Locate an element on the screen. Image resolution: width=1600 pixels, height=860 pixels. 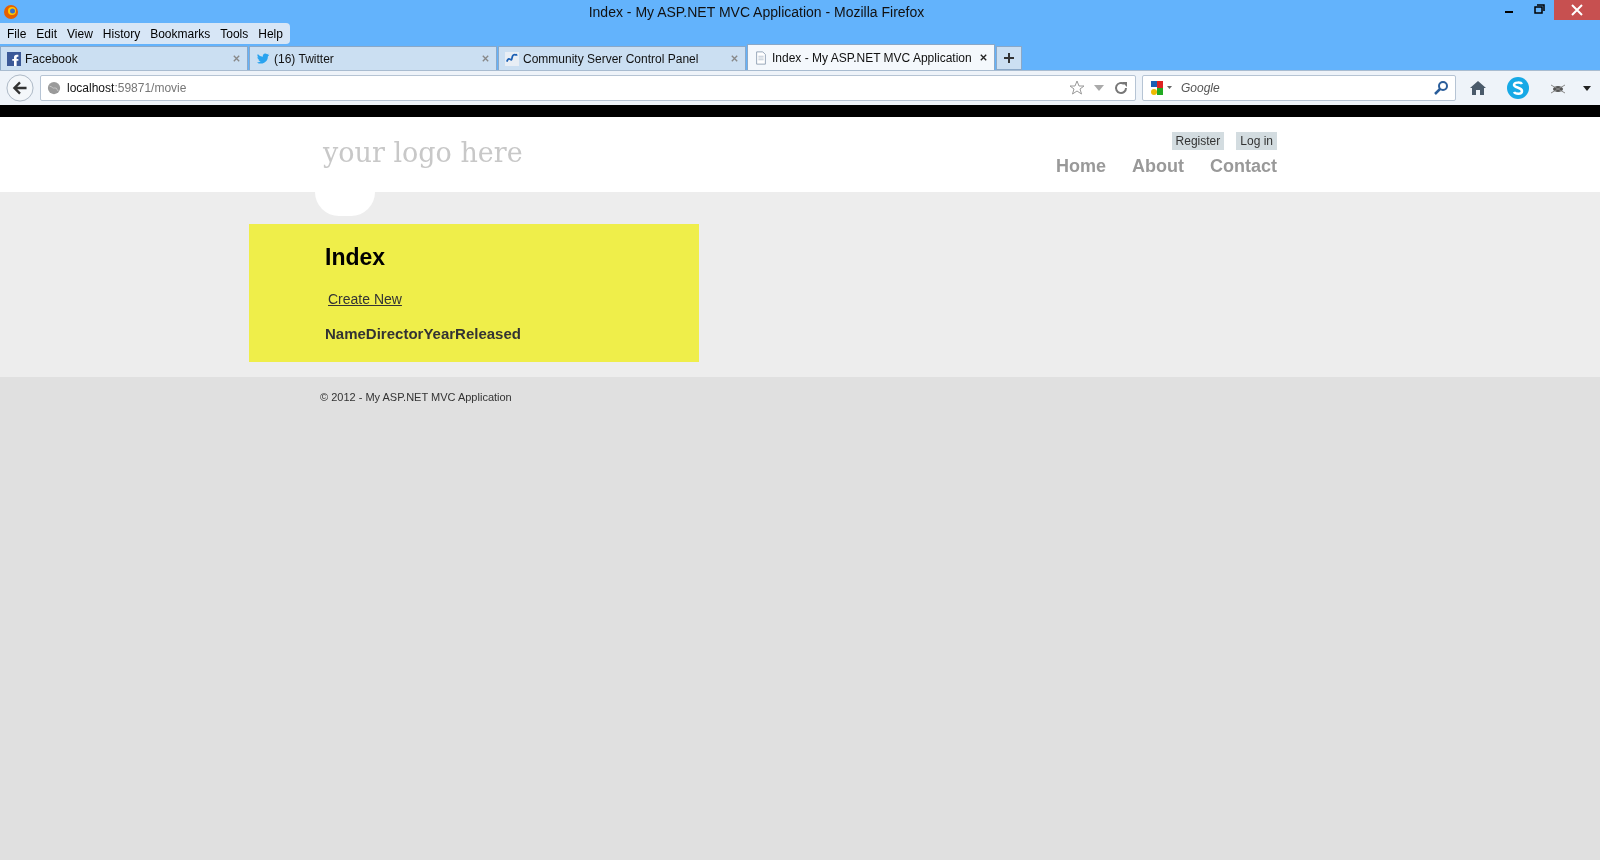
browser-tab: (16) Twitter is located at coordinates (373, 58).